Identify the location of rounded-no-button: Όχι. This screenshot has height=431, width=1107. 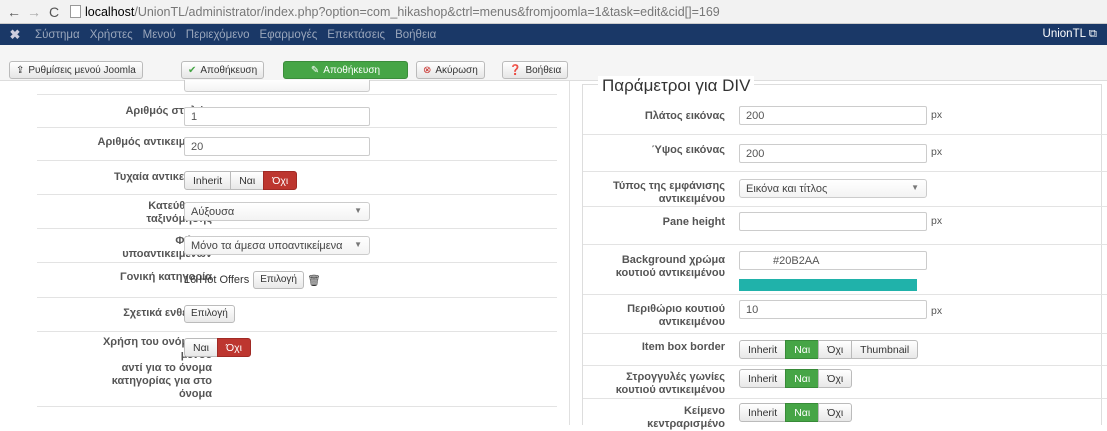
(835, 378).